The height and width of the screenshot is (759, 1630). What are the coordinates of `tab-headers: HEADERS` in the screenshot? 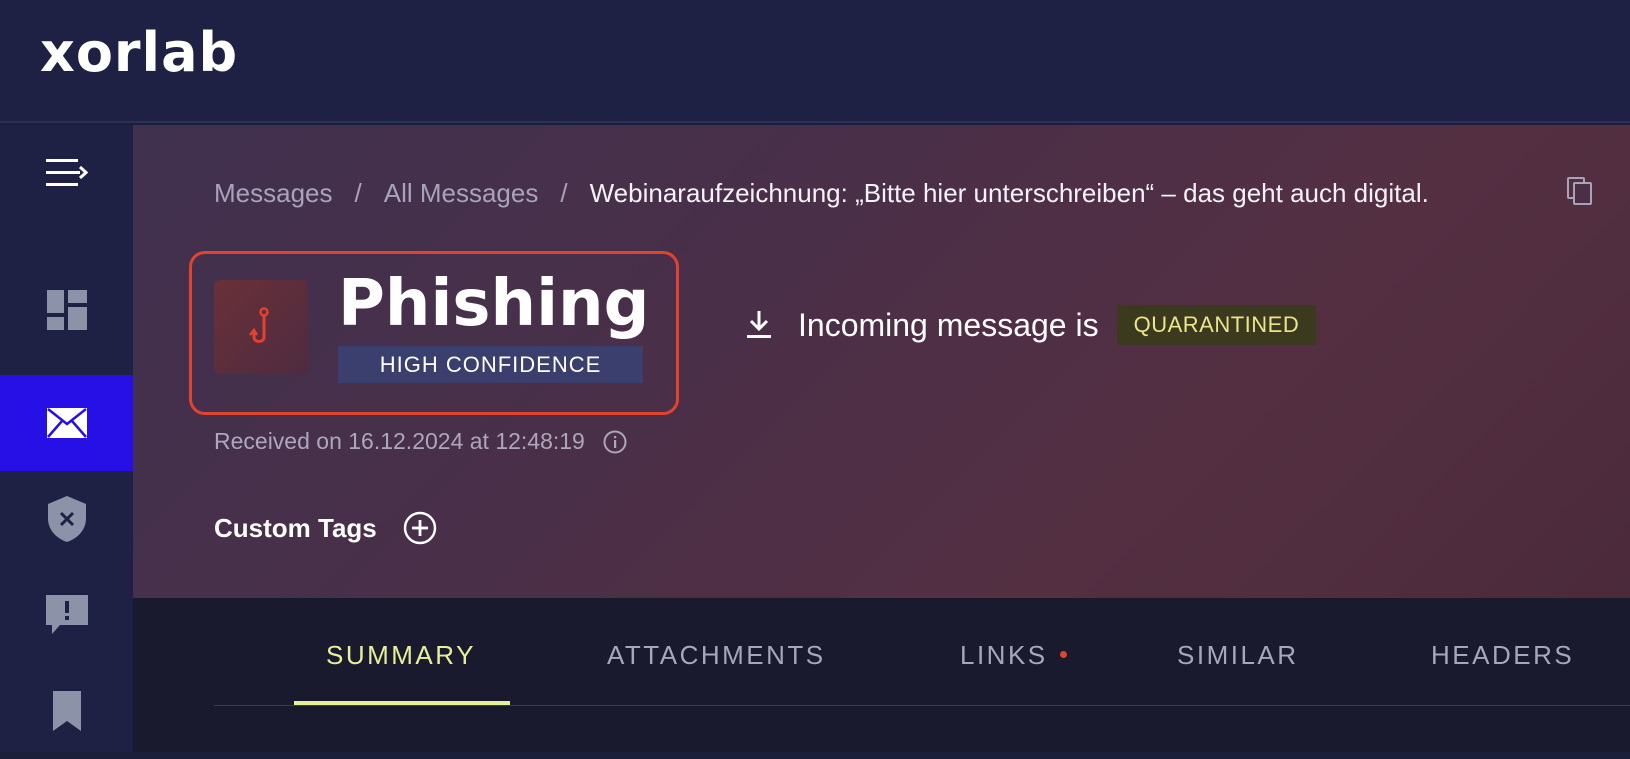 It's located at (1502, 655).